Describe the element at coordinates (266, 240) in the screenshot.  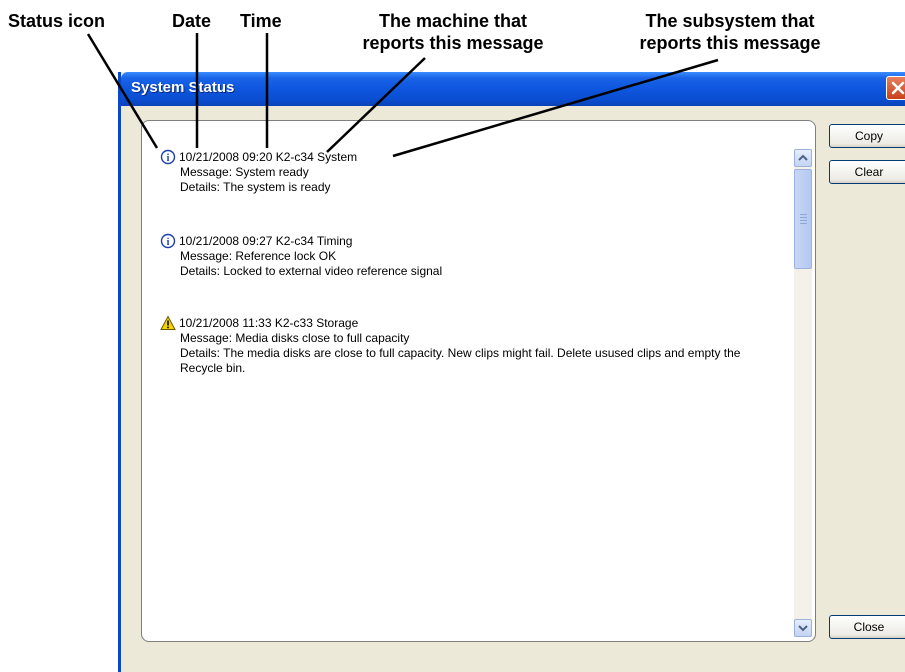
I see `log-entry-header: 10/21/2008 09:27 K2-c34 Timing` at that location.